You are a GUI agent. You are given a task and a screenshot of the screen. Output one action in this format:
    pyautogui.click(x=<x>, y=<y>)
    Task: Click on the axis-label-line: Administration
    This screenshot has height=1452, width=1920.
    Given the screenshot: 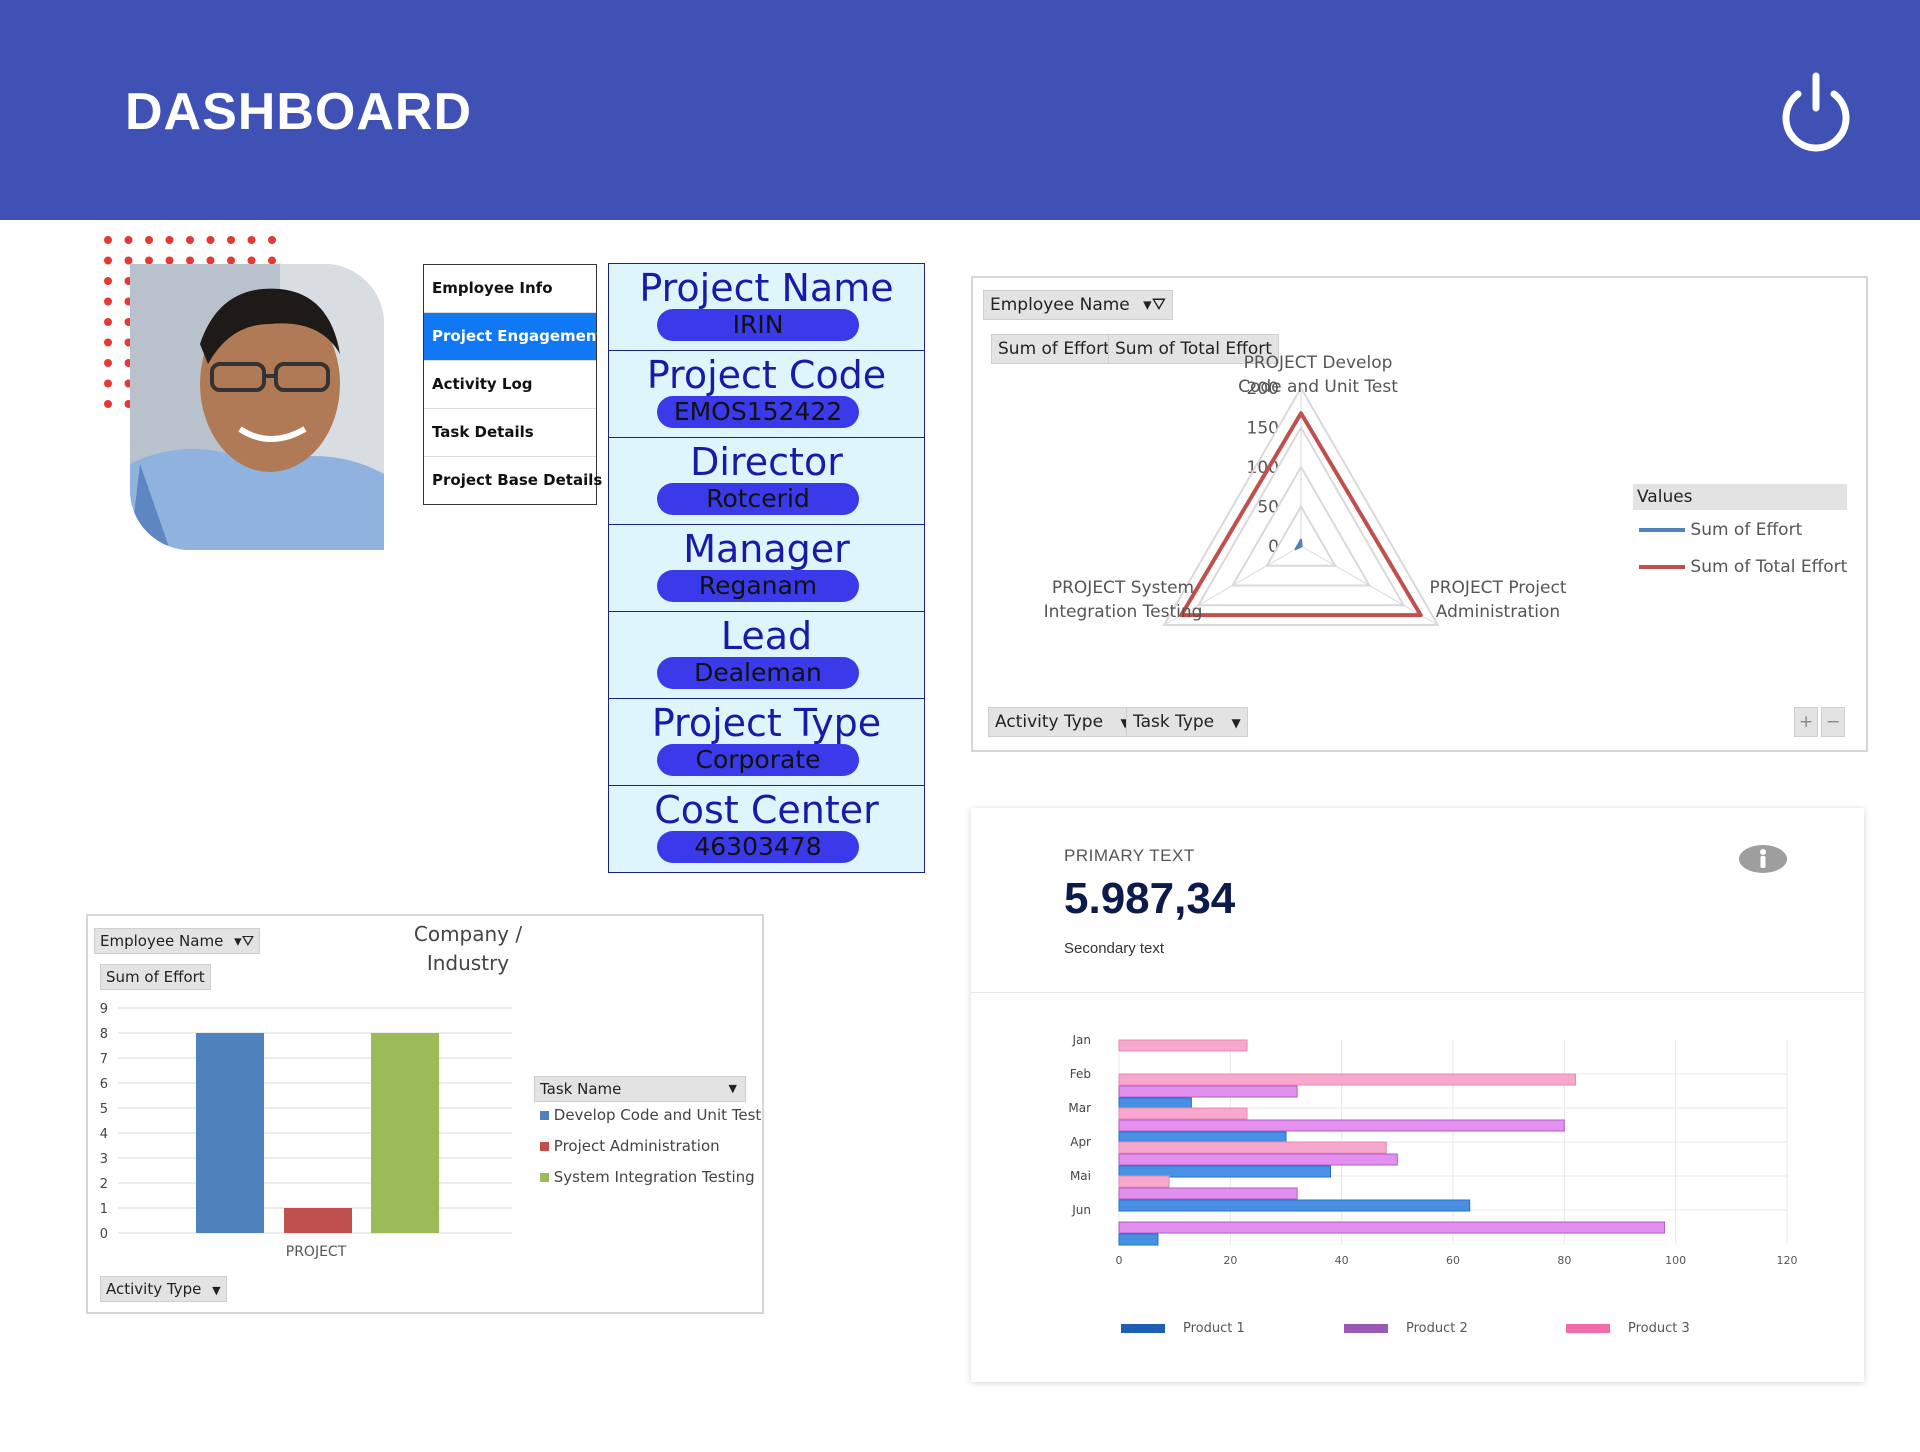 What is the action you would take?
    pyautogui.click(x=1498, y=612)
    